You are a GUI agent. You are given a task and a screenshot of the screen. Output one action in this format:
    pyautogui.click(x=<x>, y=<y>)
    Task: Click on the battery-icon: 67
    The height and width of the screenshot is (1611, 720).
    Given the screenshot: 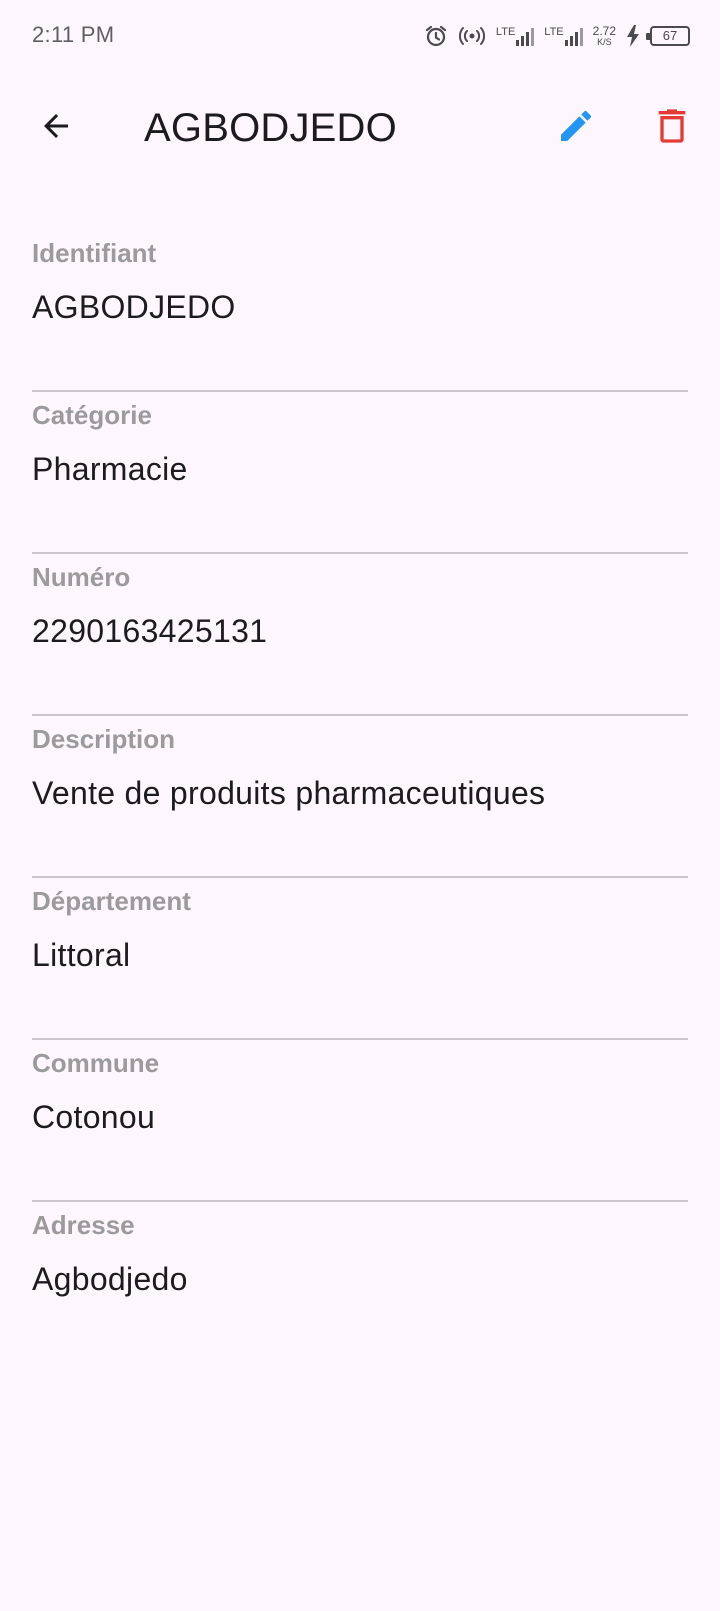 What is the action you would take?
    pyautogui.click(x=668, y=36)
    